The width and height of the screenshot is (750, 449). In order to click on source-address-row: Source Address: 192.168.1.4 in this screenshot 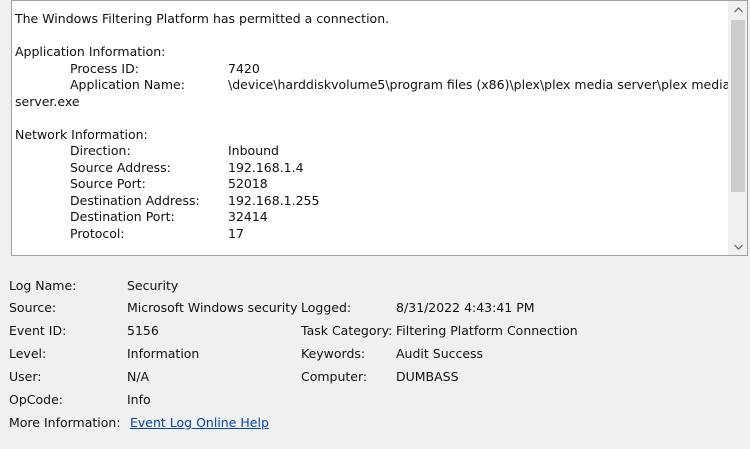, I will do `click(370, 168)`.